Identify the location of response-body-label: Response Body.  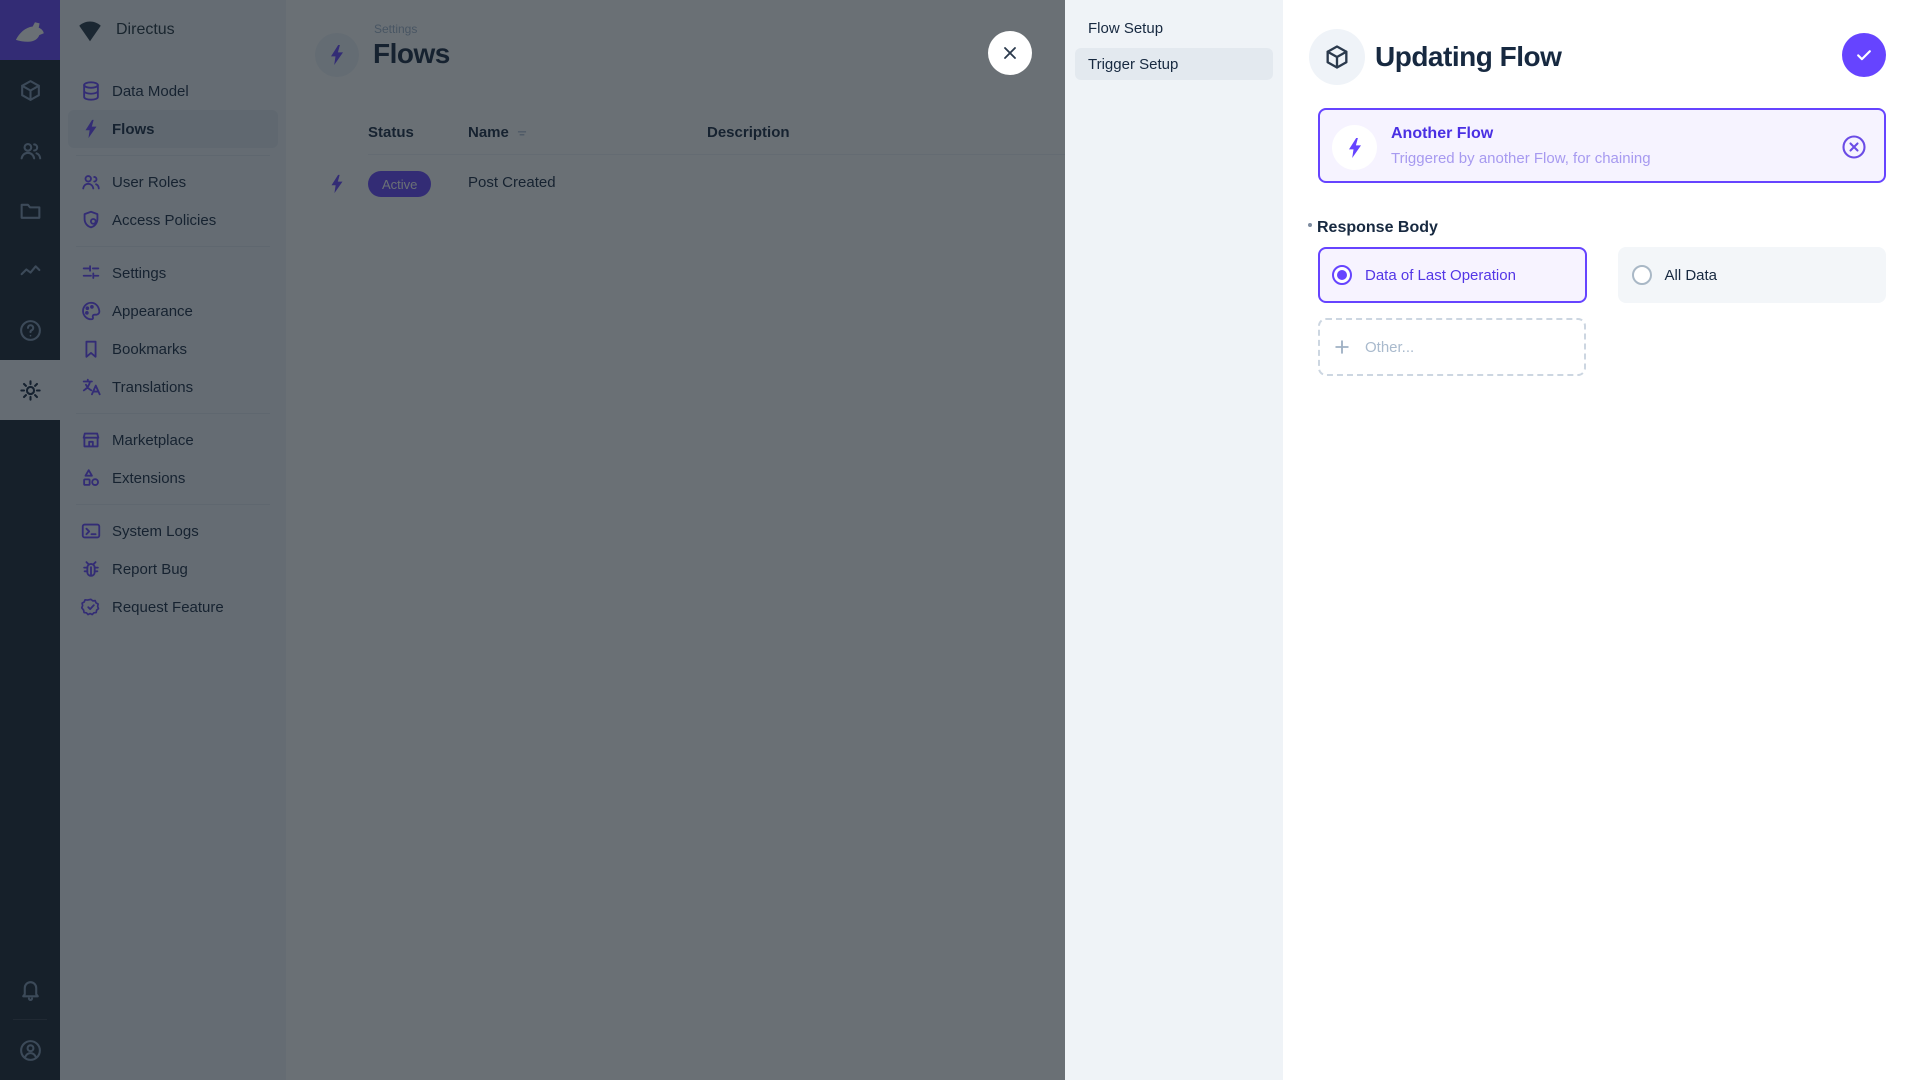
(1373, 227).